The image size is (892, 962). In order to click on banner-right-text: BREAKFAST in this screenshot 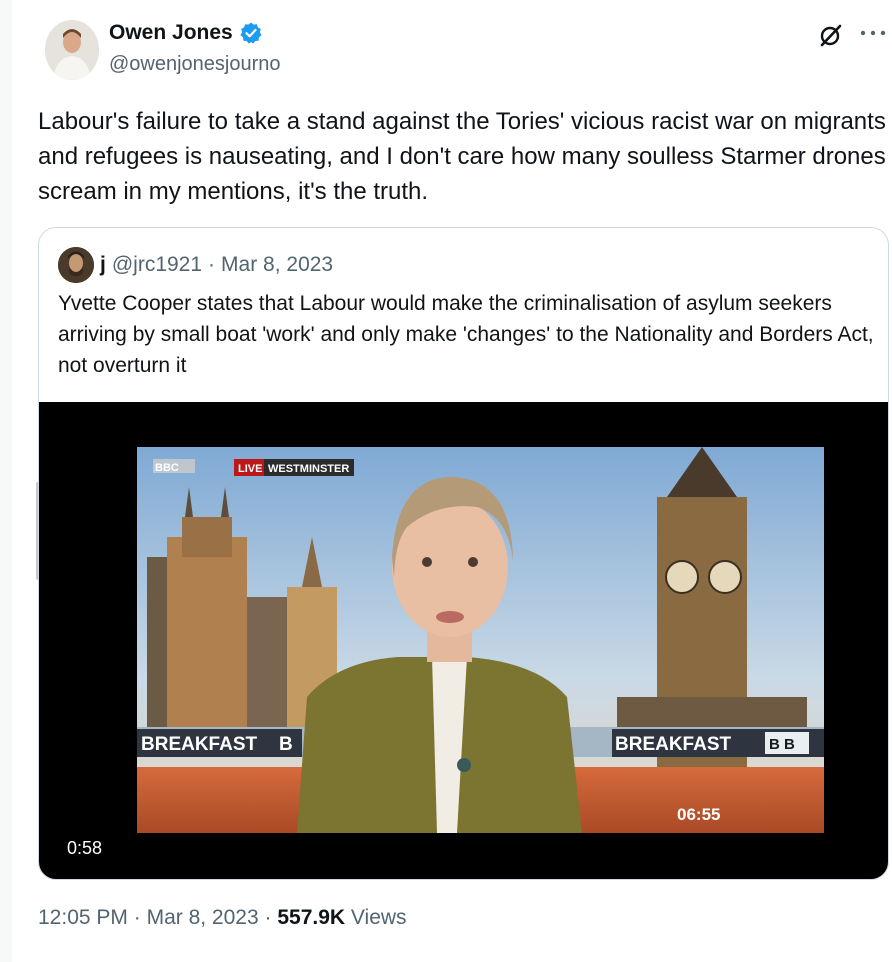, I will do `click(673, 744)`.